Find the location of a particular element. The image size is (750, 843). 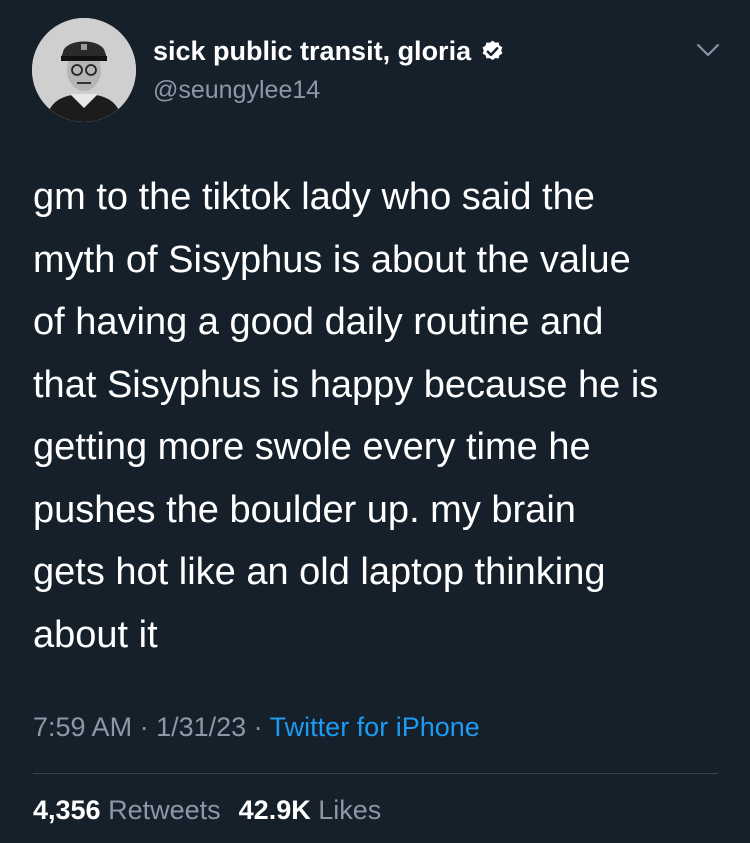

tweet-line: myth of Sisyphus is about the value is located at coordinates (332, 259).